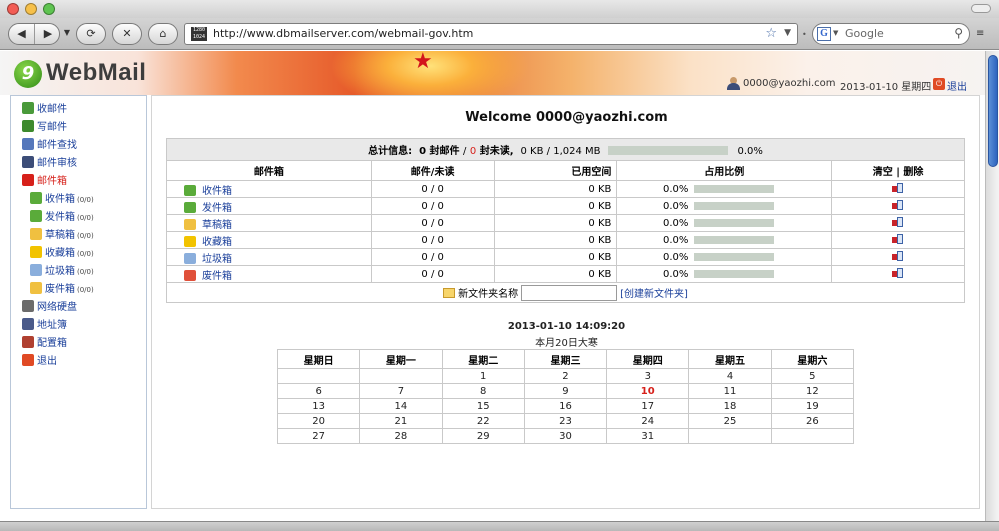 The width and height of the screenshot is (999, 531). What do you see at coordinates (432, 274) in the screenshot?
I see `mailbox-messages: 0 / 0` at bounding box center [432, 274].